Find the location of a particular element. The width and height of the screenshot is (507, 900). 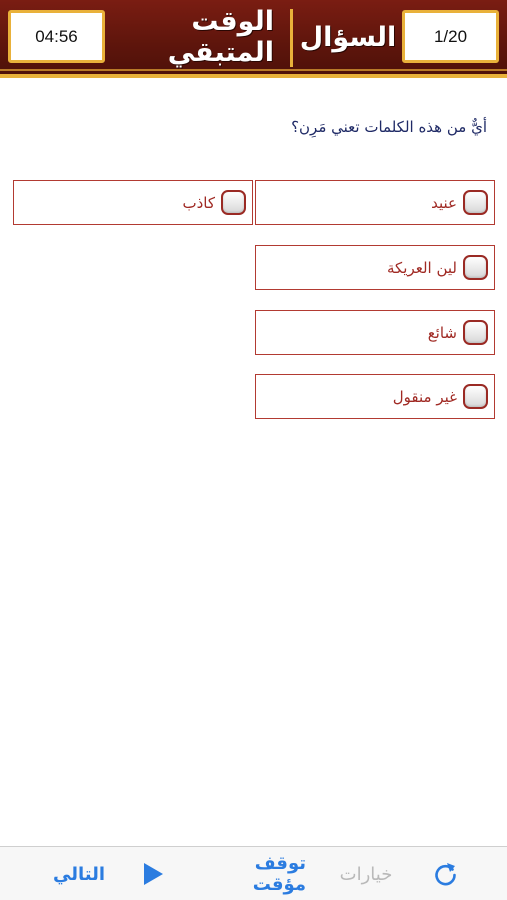

timer-display: 04:56 is located at coordinates (56, 36).